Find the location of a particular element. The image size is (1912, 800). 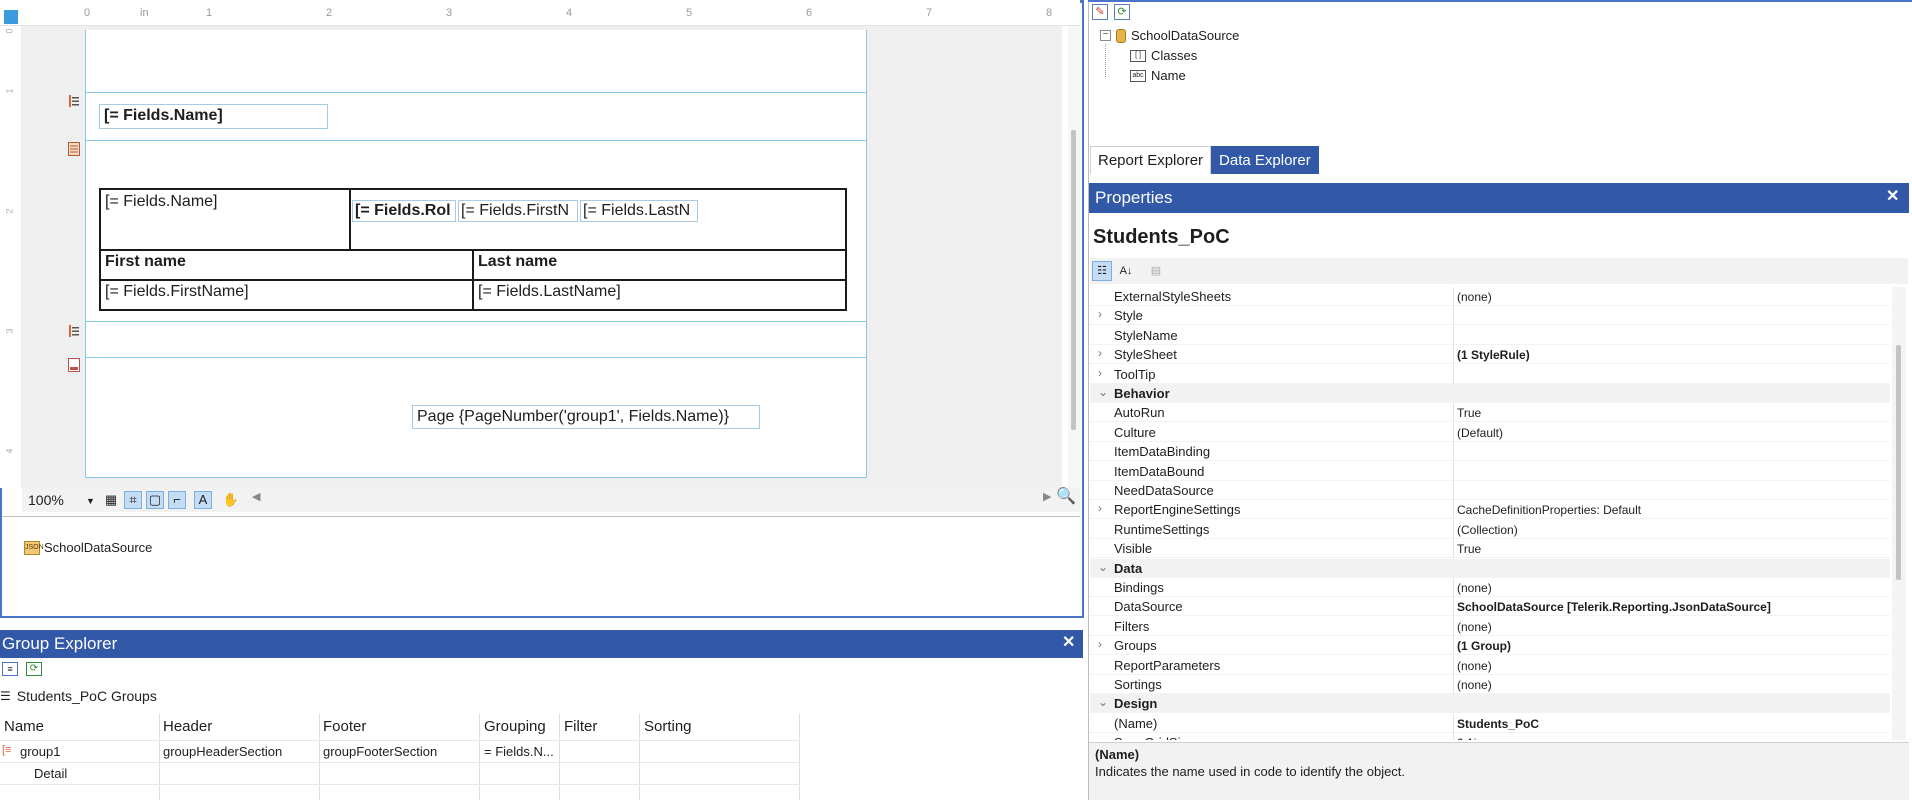

property-value: (1 Group) is located at coordinates (1484, 646).